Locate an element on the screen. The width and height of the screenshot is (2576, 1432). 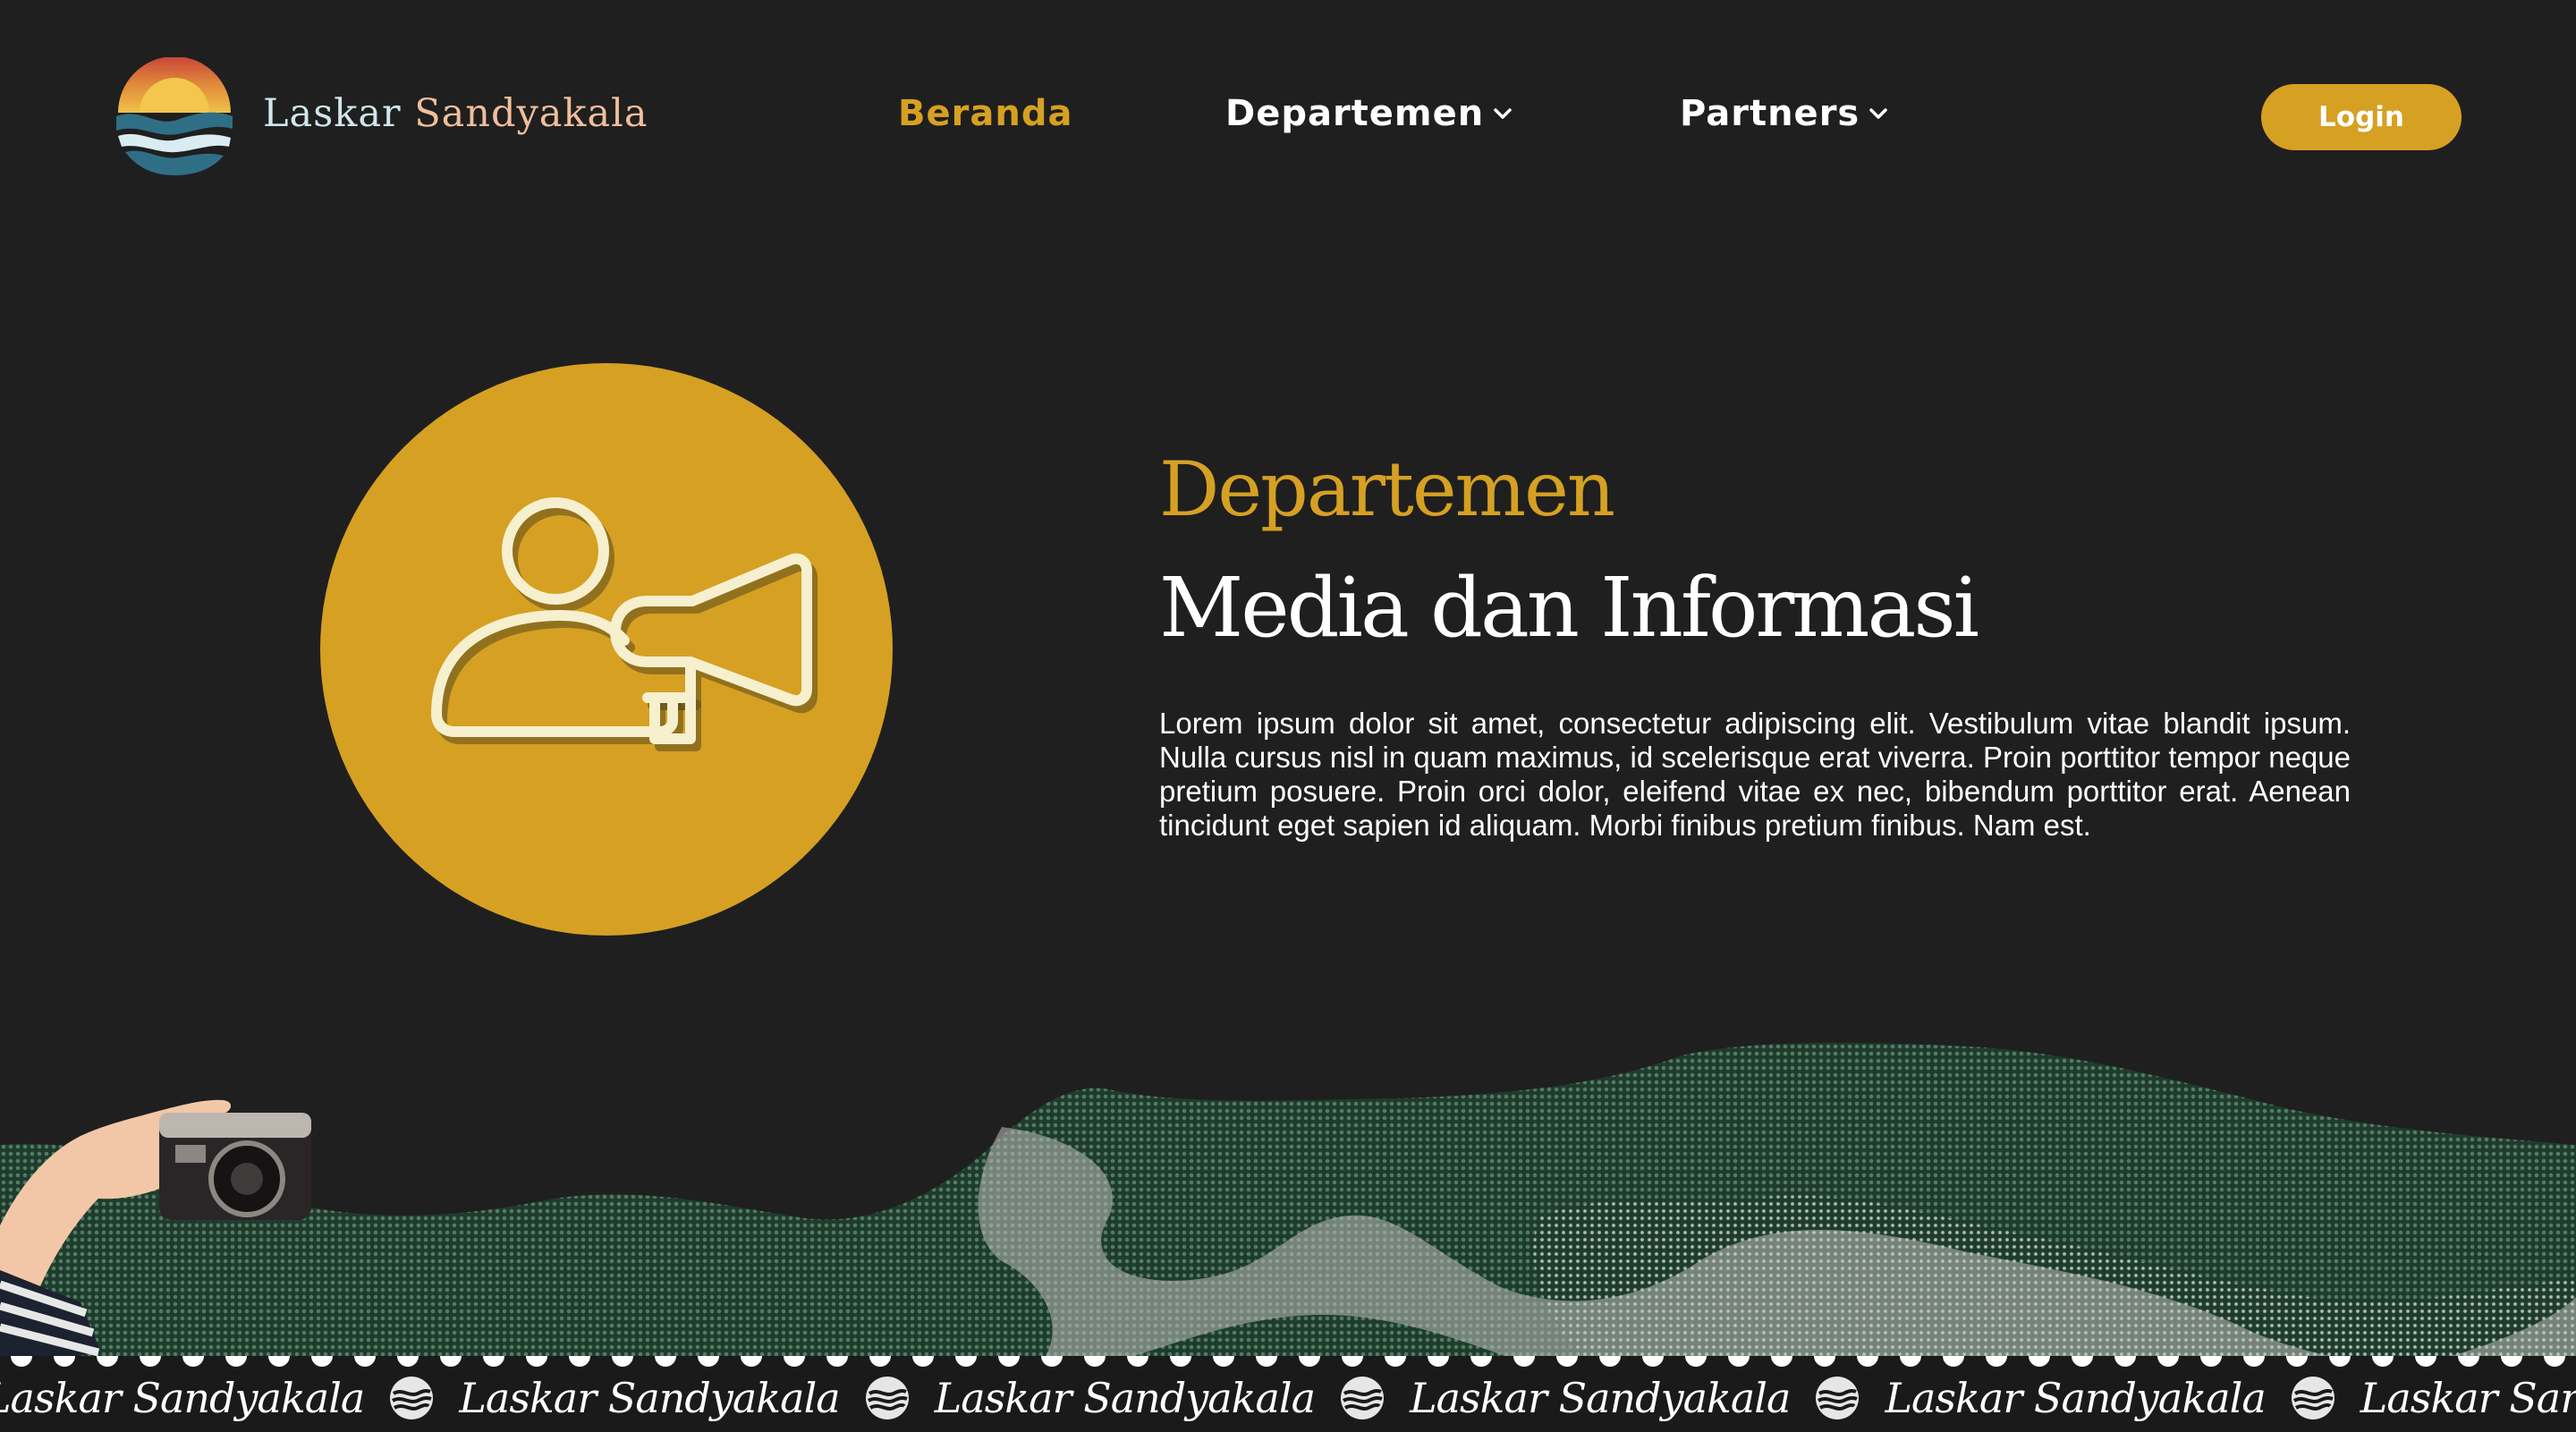
nav-item-beranda: Beranda is located at coordinates (985, 113).